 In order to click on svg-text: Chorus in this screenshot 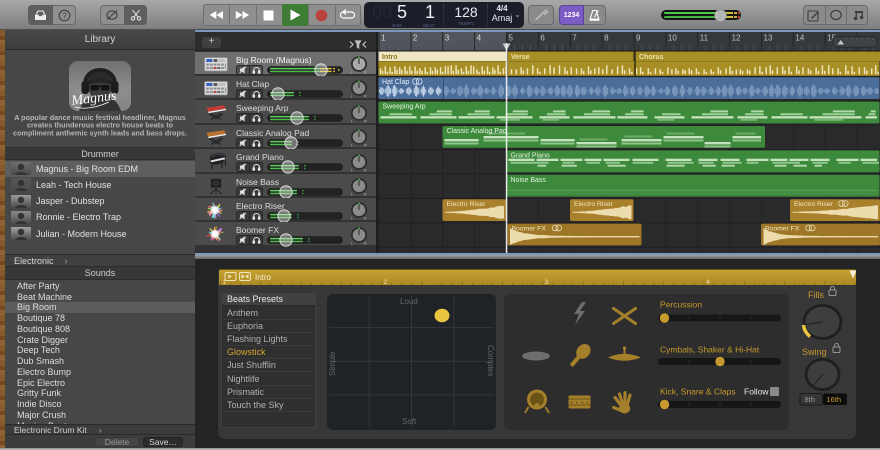, I will do `click(651, 57)`.